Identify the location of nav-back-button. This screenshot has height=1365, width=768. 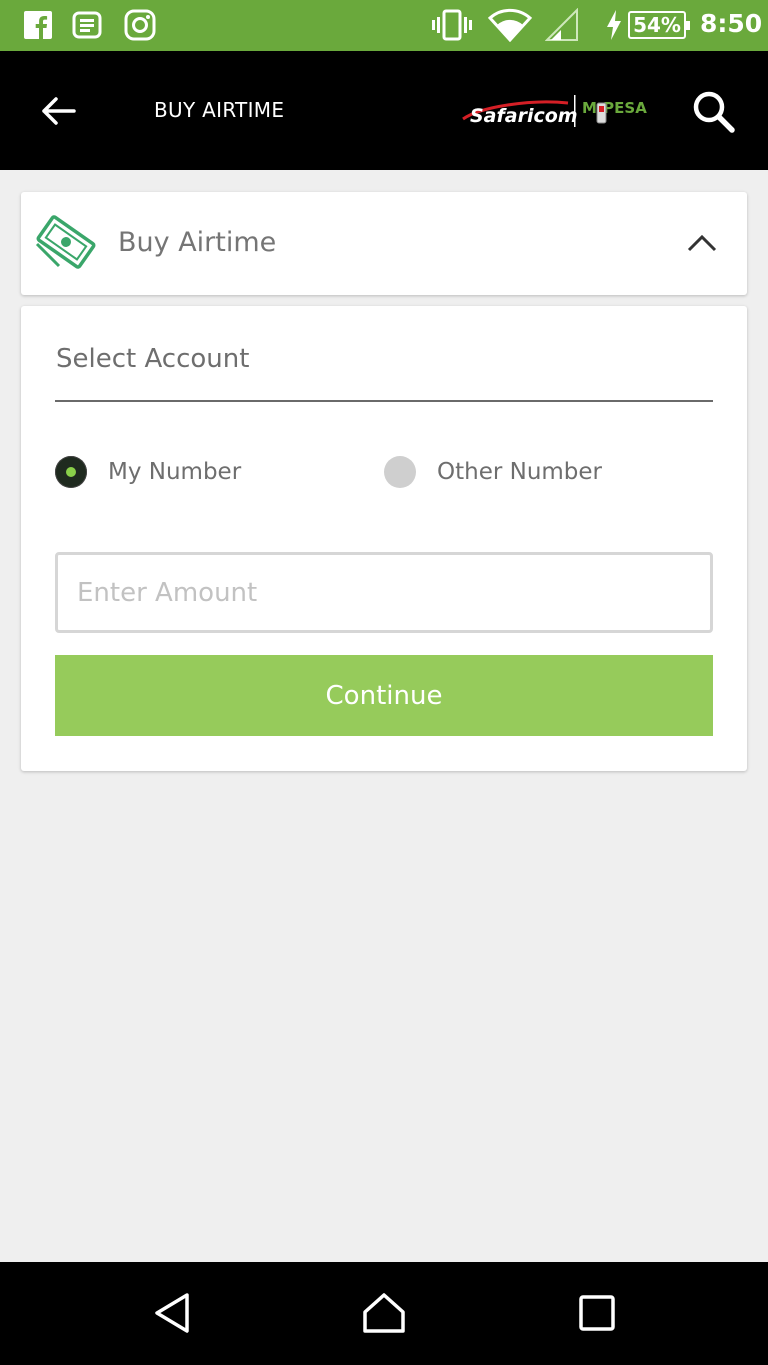
(172, 1313).